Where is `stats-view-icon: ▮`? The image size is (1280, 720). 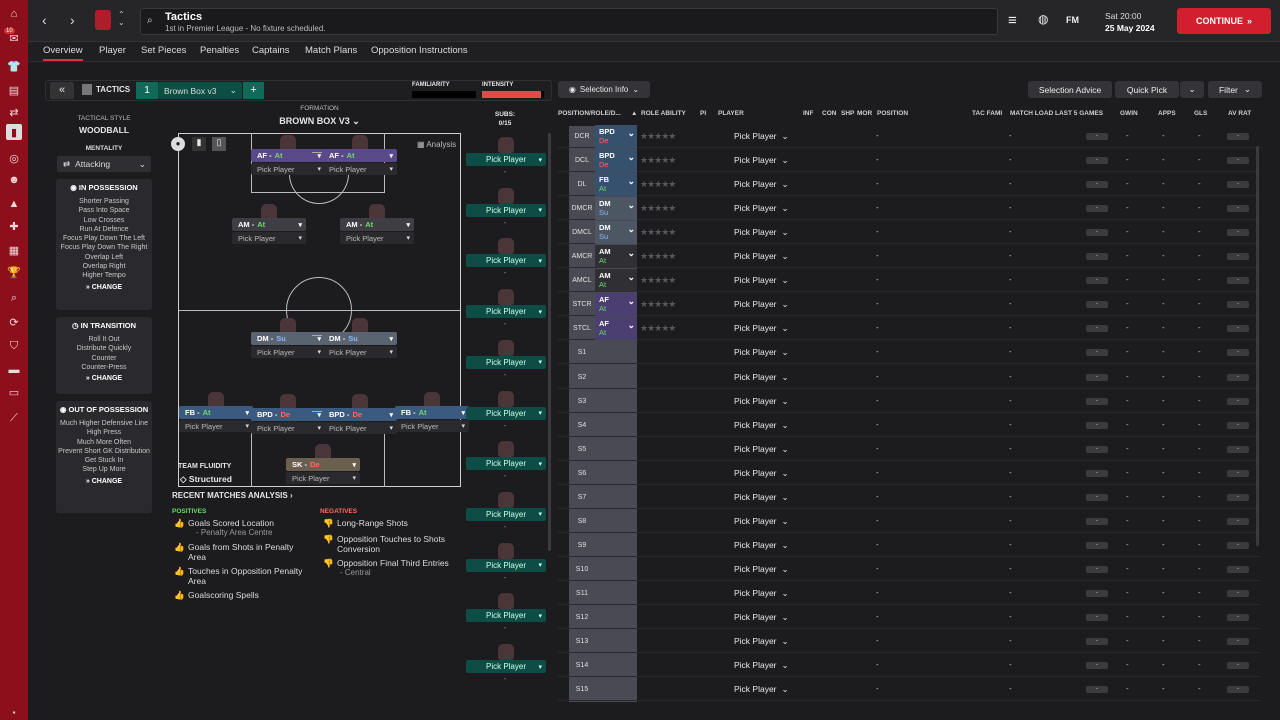 stats-view-icon: ▮ is located at coordinates (199, 144).